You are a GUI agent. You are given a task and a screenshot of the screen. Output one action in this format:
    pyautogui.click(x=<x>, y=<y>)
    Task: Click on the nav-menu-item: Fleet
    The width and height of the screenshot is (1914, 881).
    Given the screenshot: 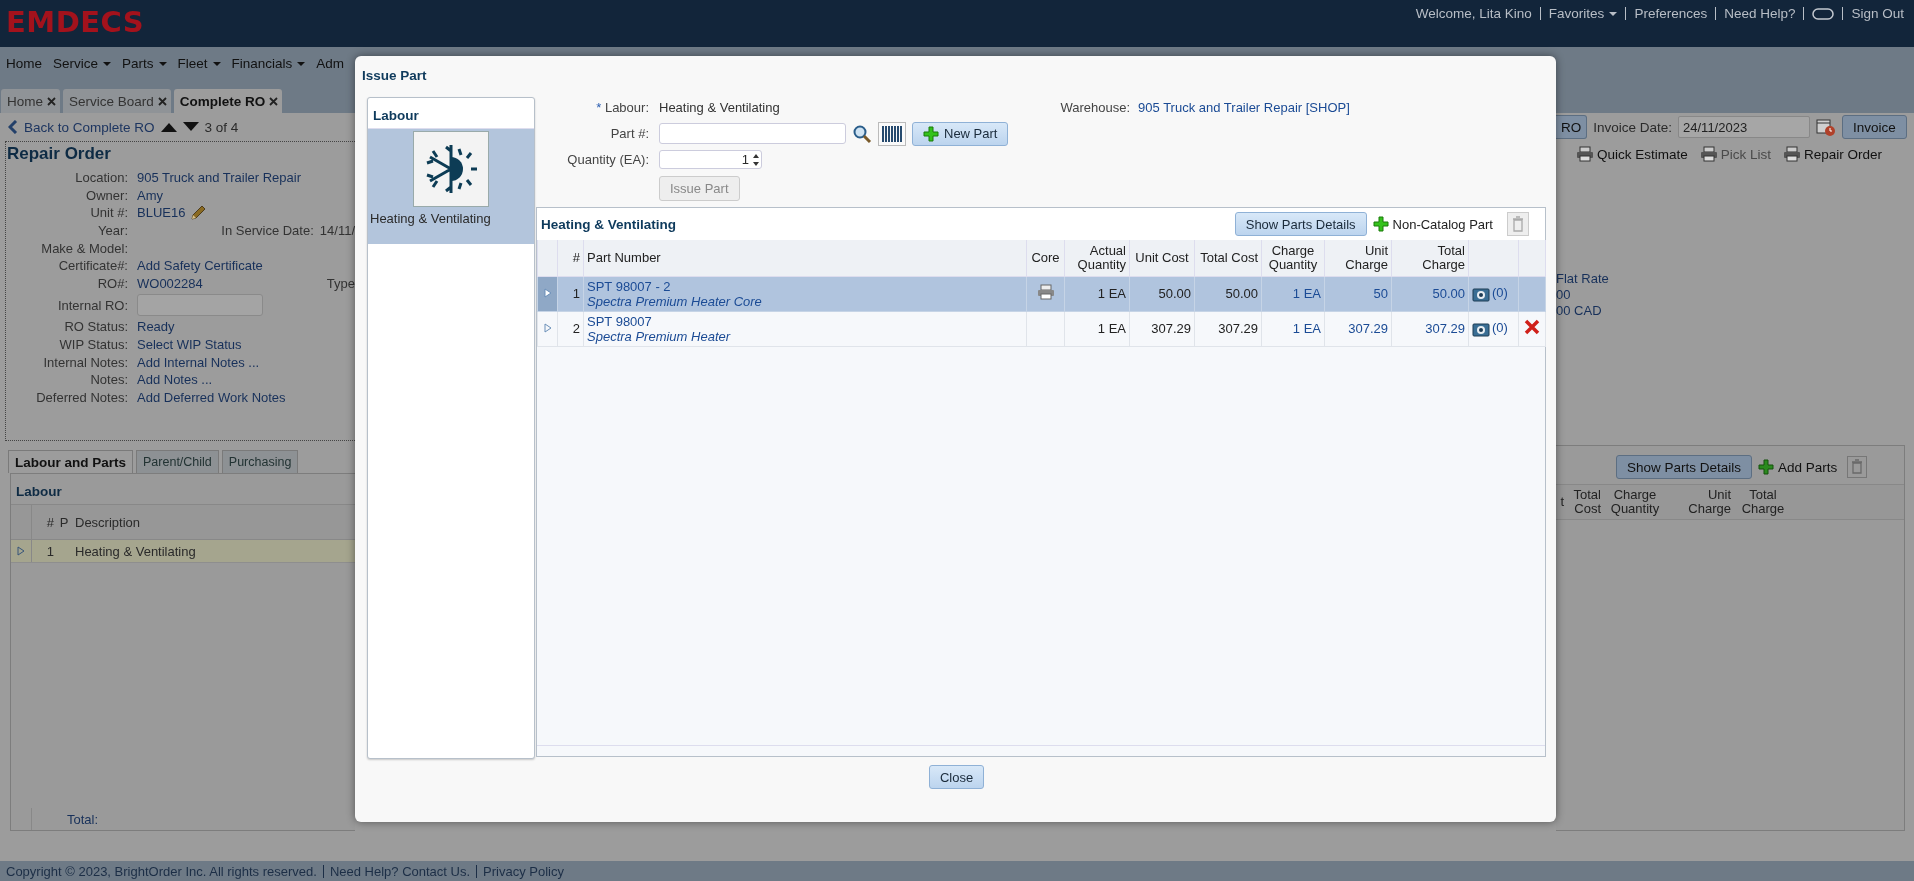 What is the action you would take?
    pyautogui.click(x=199, y=63)
    